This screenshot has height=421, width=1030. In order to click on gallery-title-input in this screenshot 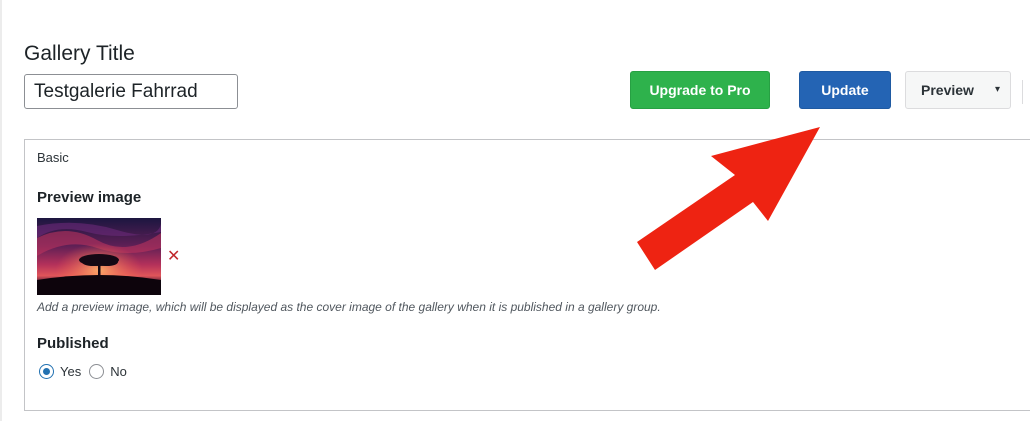, I will do `click(131, 91)`.